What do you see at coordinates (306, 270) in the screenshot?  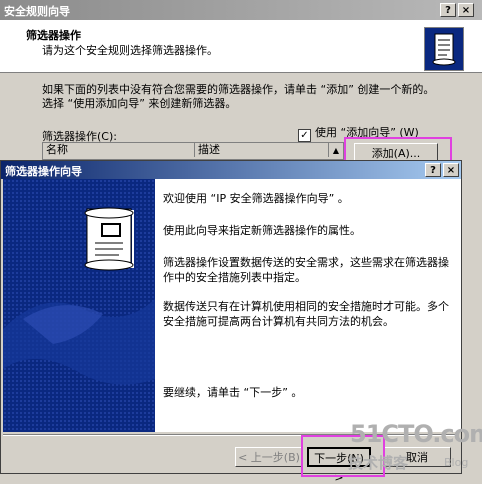 I see `paragraph-security-needs: 筛选器操作设置数据传送的安全需求，这些需求在筛选器操作中的安全措施列表中指定。` at bounding box center [306, 270].